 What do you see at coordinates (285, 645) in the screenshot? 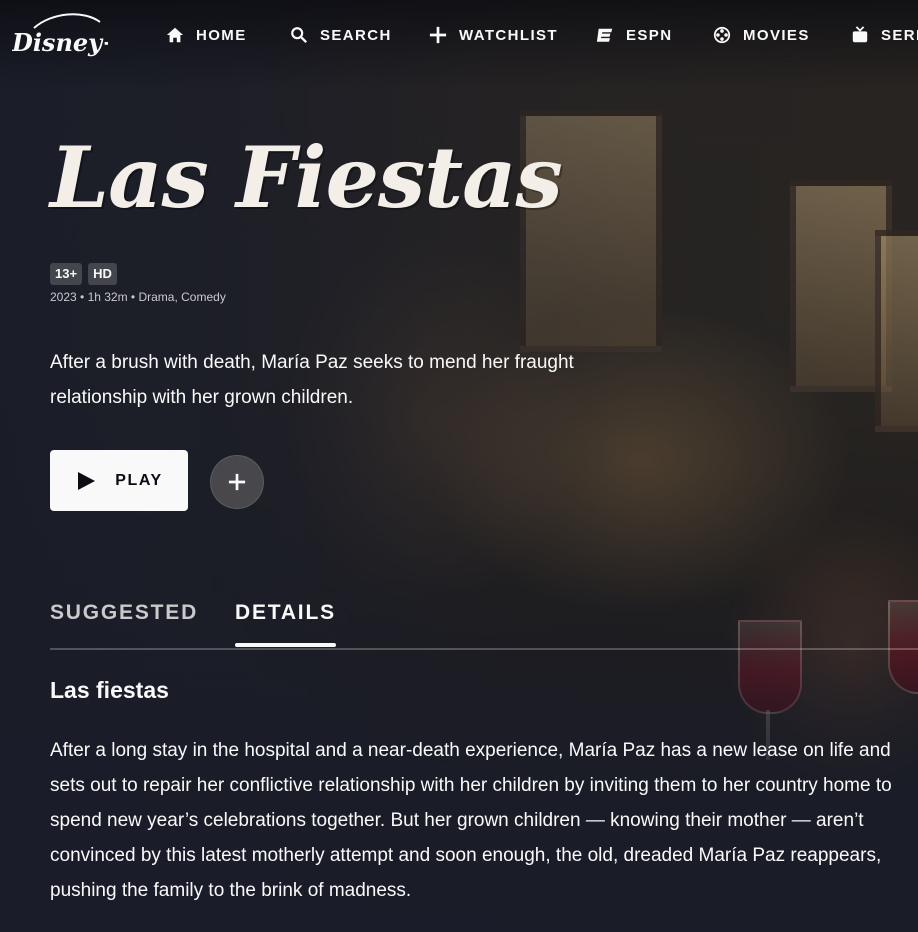
I see `active-tab-indicator` at bounding box center [285, 645].